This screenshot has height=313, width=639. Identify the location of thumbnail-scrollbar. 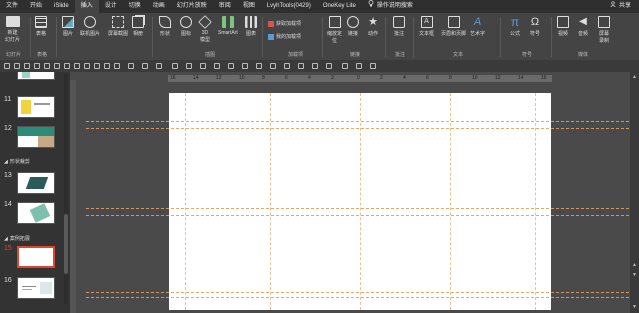
(66, 189).